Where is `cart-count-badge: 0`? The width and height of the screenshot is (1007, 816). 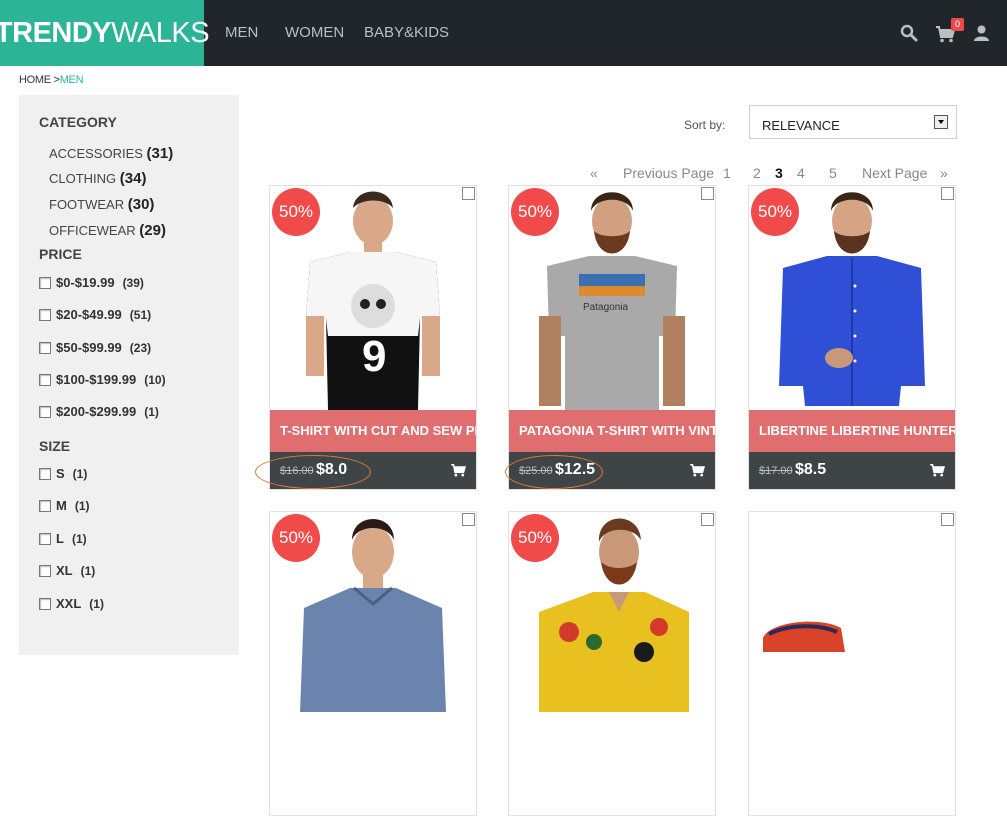 cart-count-badge: 0 is located at coordinates (957, 24).